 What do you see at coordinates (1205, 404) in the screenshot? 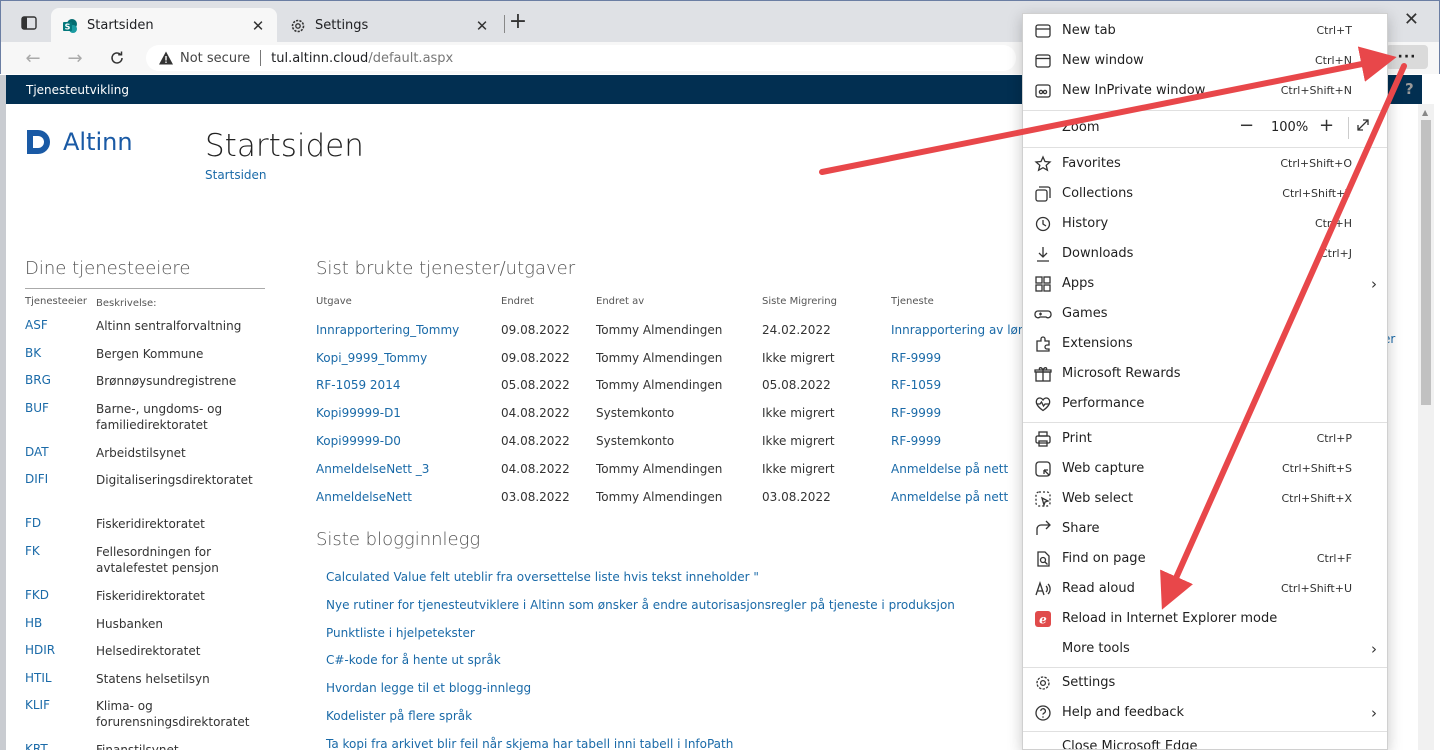
I see `menu-item-performance: Performance` at bounding box center [1205, 404].